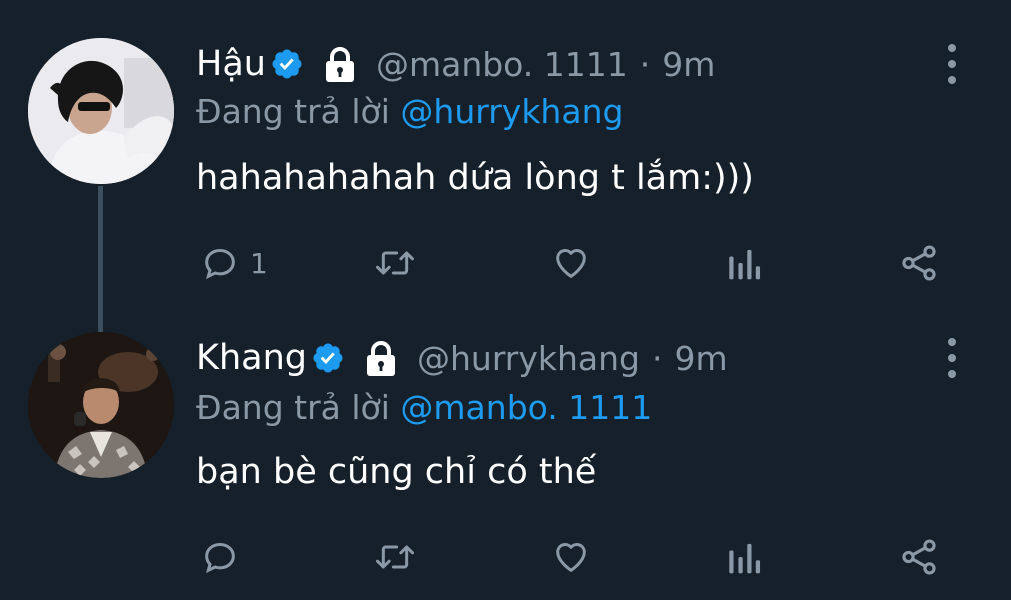 This screenshot has width=1011, height=600. Describe the element at coordinates (259, 263) in the screenshot. I see `reply-count: 1` at that location.